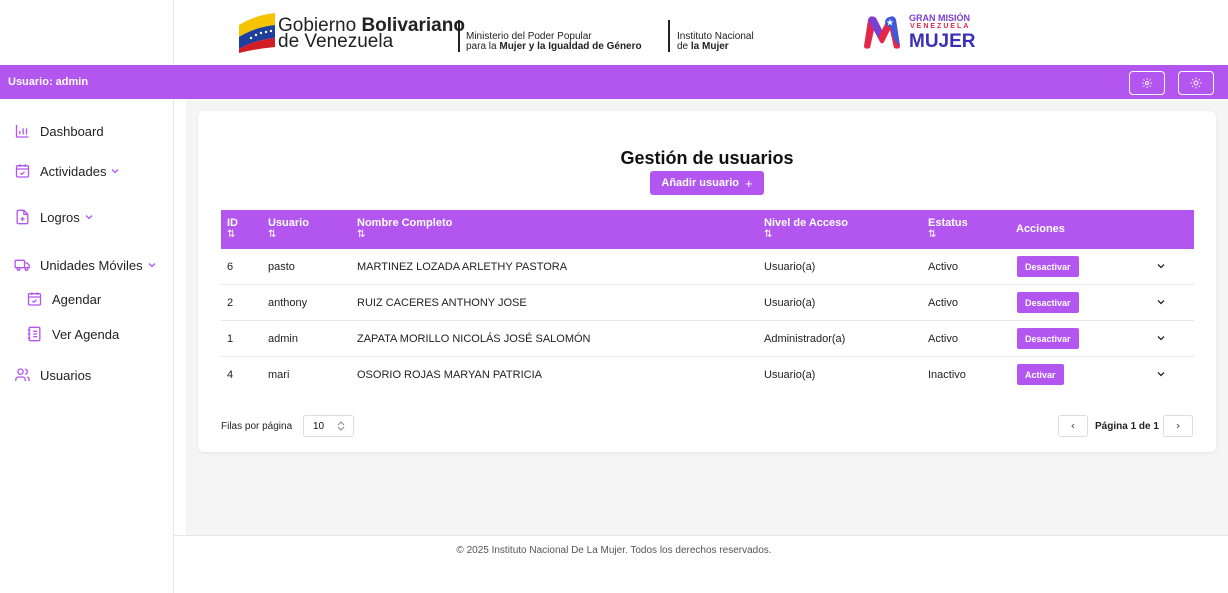 This screenshot has height=593, width=1228. What do you see at coordinates (72, 131) in the screenshot?
I see `sidebar-item-label: Dashboard` at bounding box center [72, 131].